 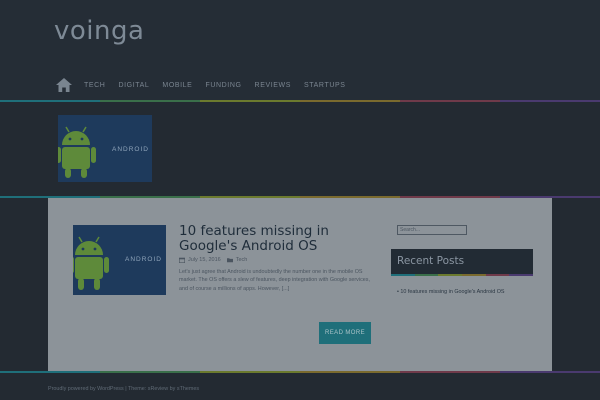 I want to click on featured-image: ANDROID, so click(x=105, y=148).